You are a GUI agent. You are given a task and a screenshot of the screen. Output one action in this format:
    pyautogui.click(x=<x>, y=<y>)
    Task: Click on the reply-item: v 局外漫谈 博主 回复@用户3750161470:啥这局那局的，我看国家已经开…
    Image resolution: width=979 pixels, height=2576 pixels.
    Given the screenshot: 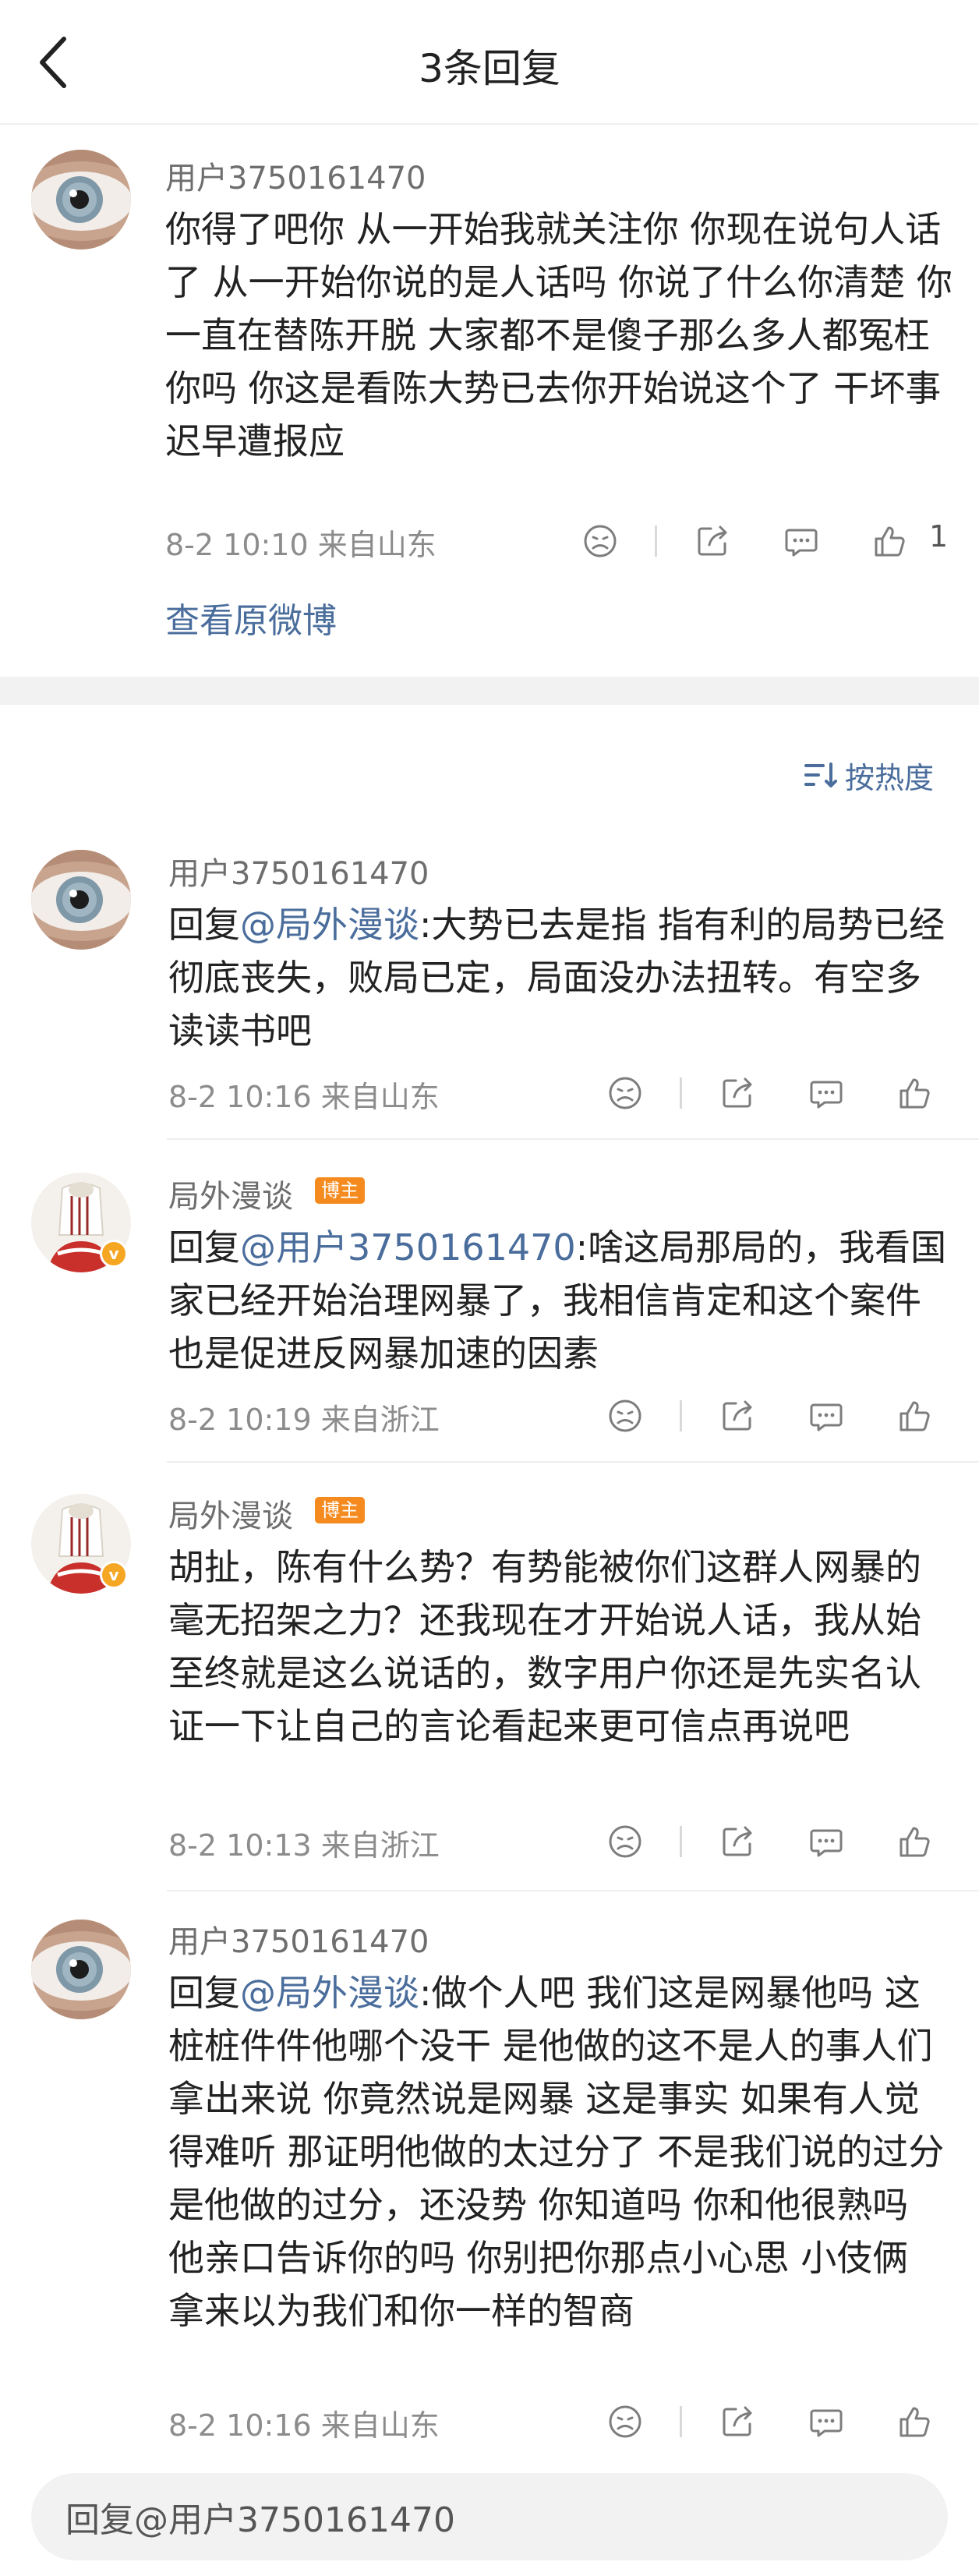 What is the action you would take?
    pyautogui.click(x=489, y=1300)
    